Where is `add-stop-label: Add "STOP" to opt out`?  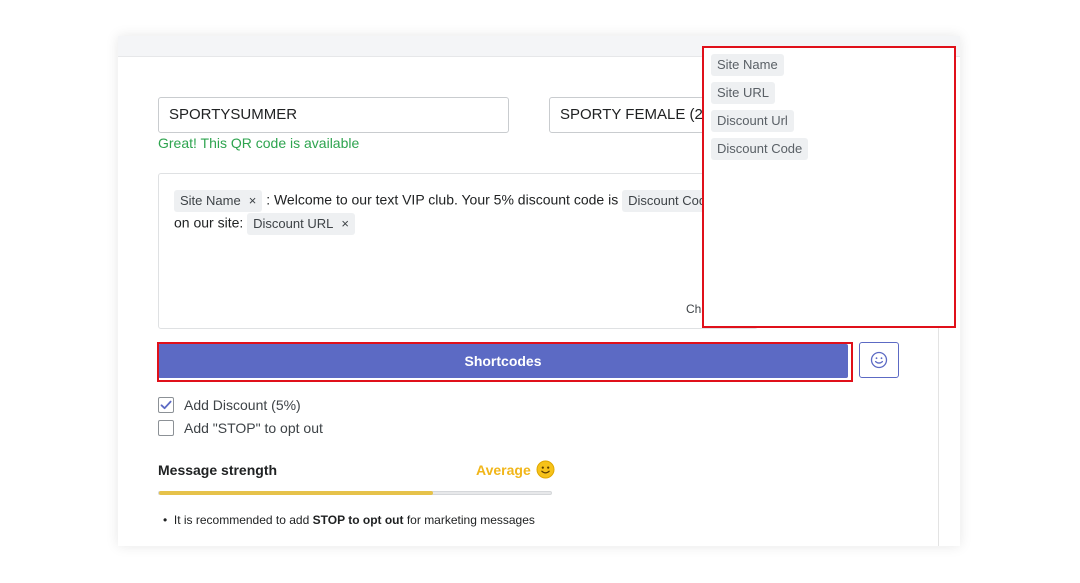 add-stop-label: Add "STOP" to opt out is located at coordinates (253, 428).